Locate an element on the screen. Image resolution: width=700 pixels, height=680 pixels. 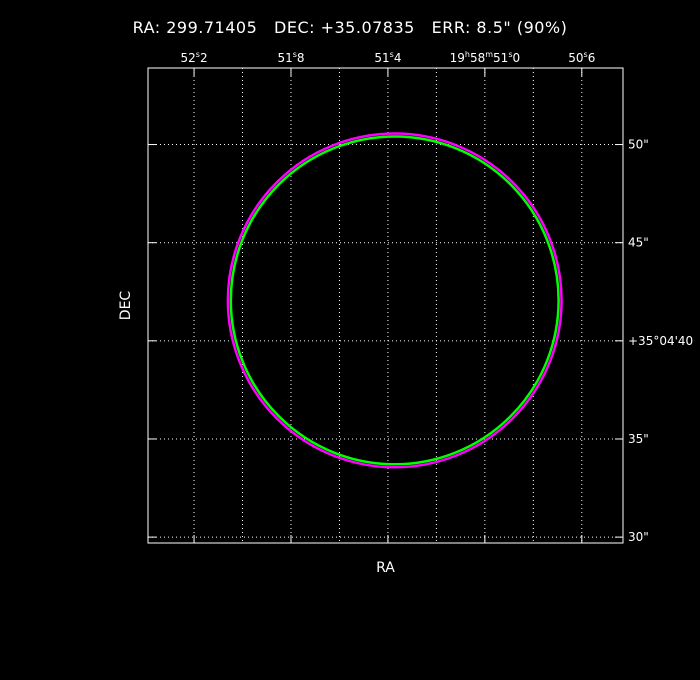
x-axis-label: RA is located at coordinates (385, 568).